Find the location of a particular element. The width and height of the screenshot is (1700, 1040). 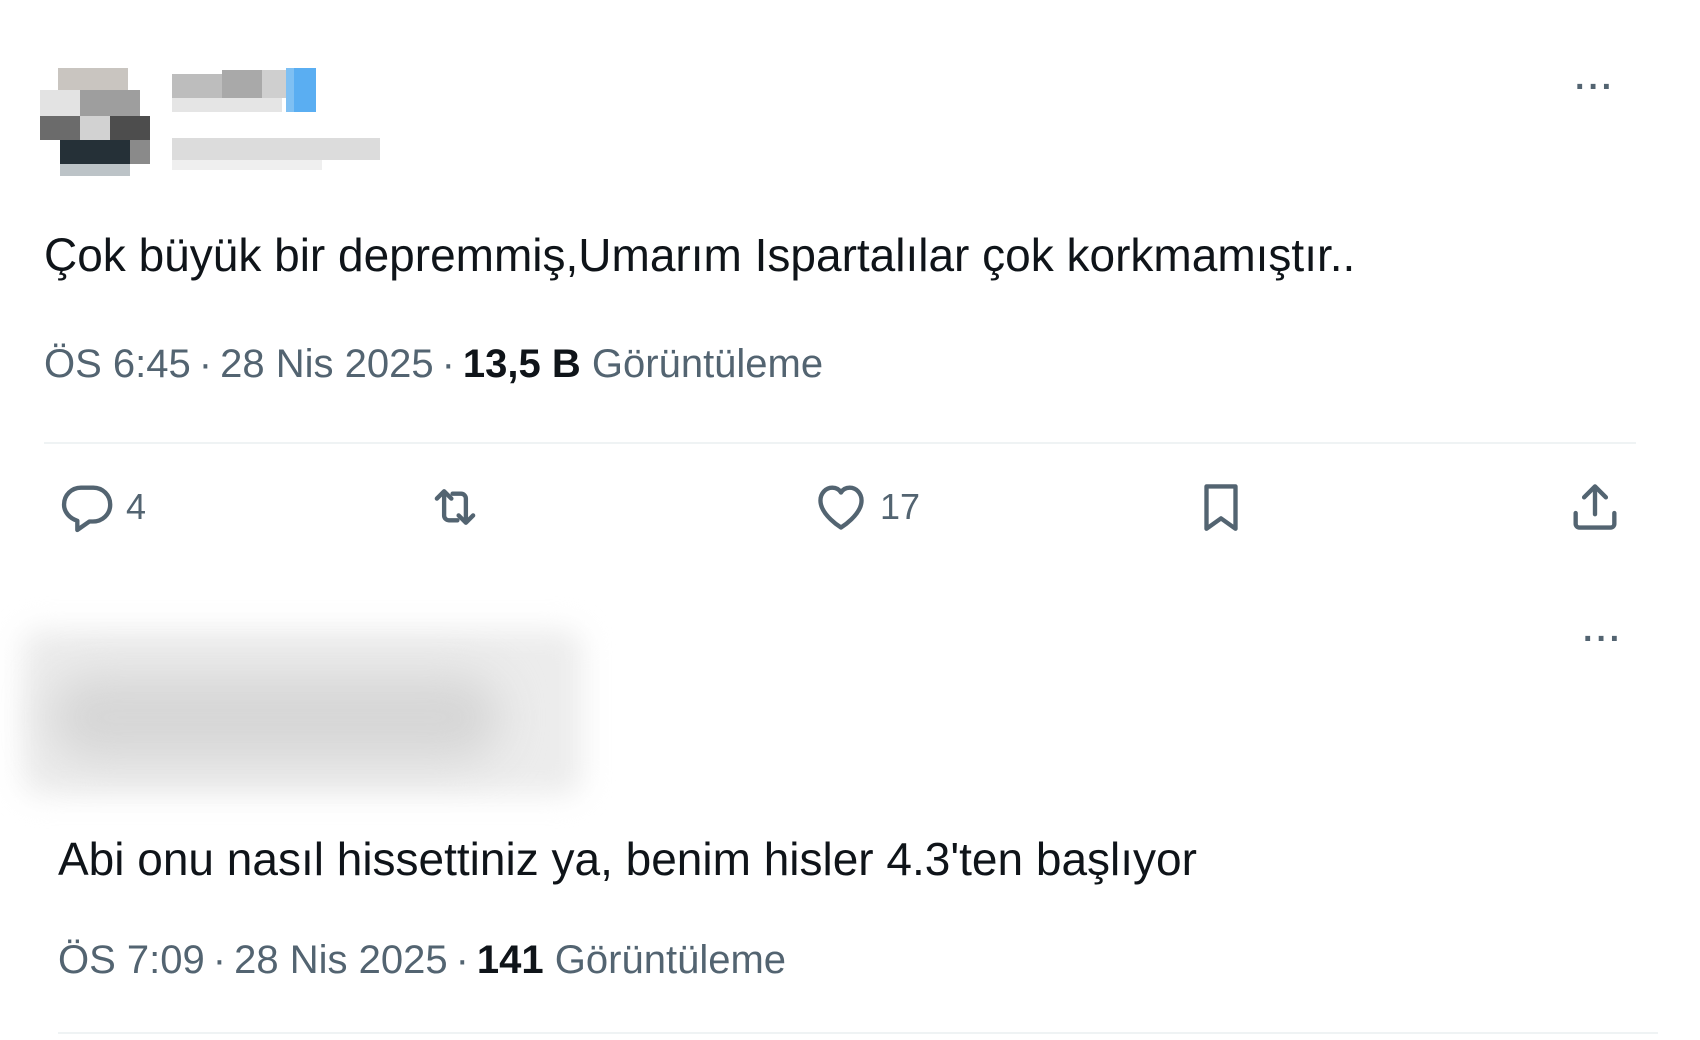

bookmark-icon is located at coordinates (1221, 507).